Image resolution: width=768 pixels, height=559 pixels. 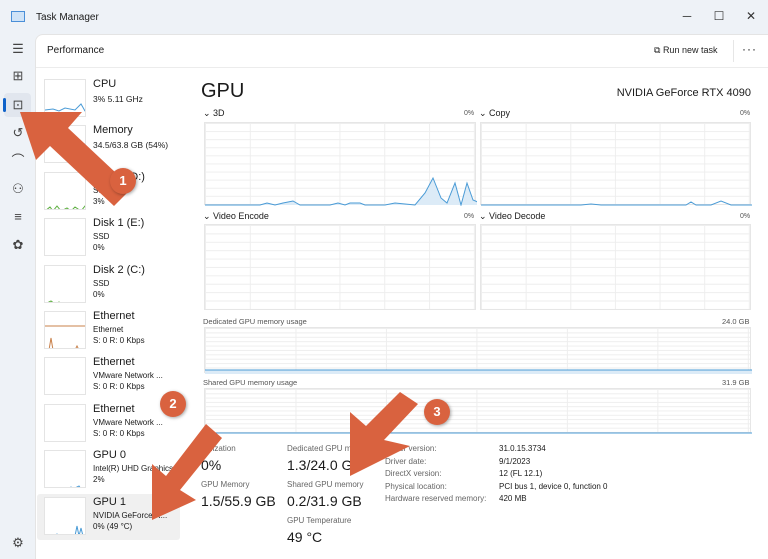 What do you see at coordinates (478, 350) in the screenshot?
I see `graph-dedicated-memory` at bounding box center [478, 350].